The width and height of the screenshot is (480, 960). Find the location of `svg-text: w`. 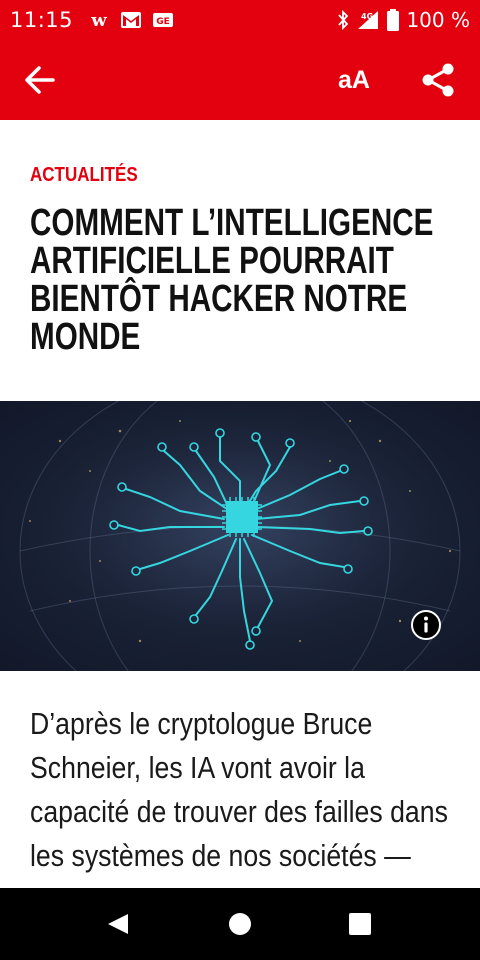

svg-text: w is located at coordinates (98, 20).